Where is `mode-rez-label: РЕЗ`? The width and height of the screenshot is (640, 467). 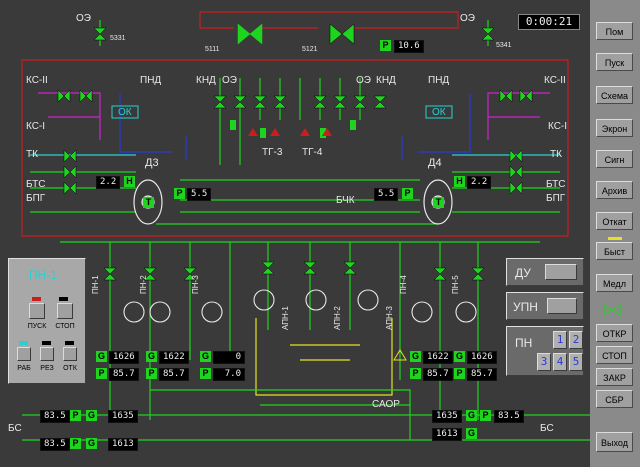
mode-rez-label: РЕЗ is located at coordinates (47, 368).